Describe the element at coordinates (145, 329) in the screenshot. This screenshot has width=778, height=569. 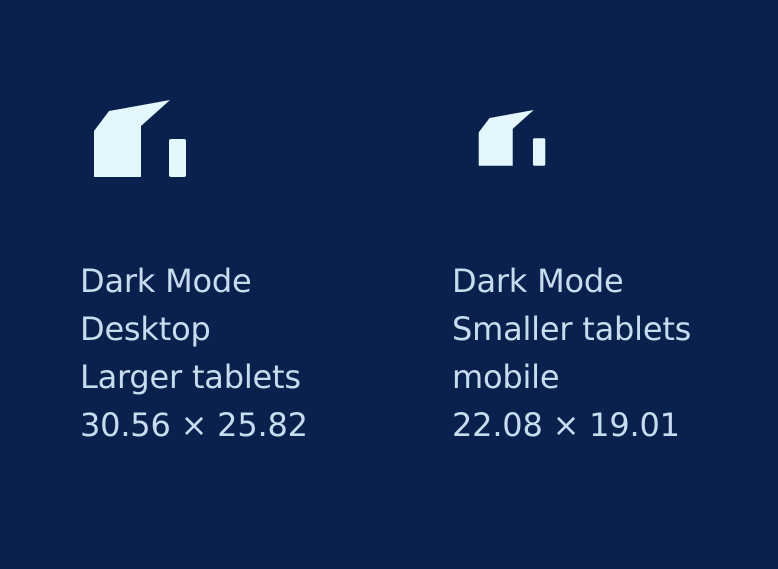
I see `device-label: Desktop` at that location.